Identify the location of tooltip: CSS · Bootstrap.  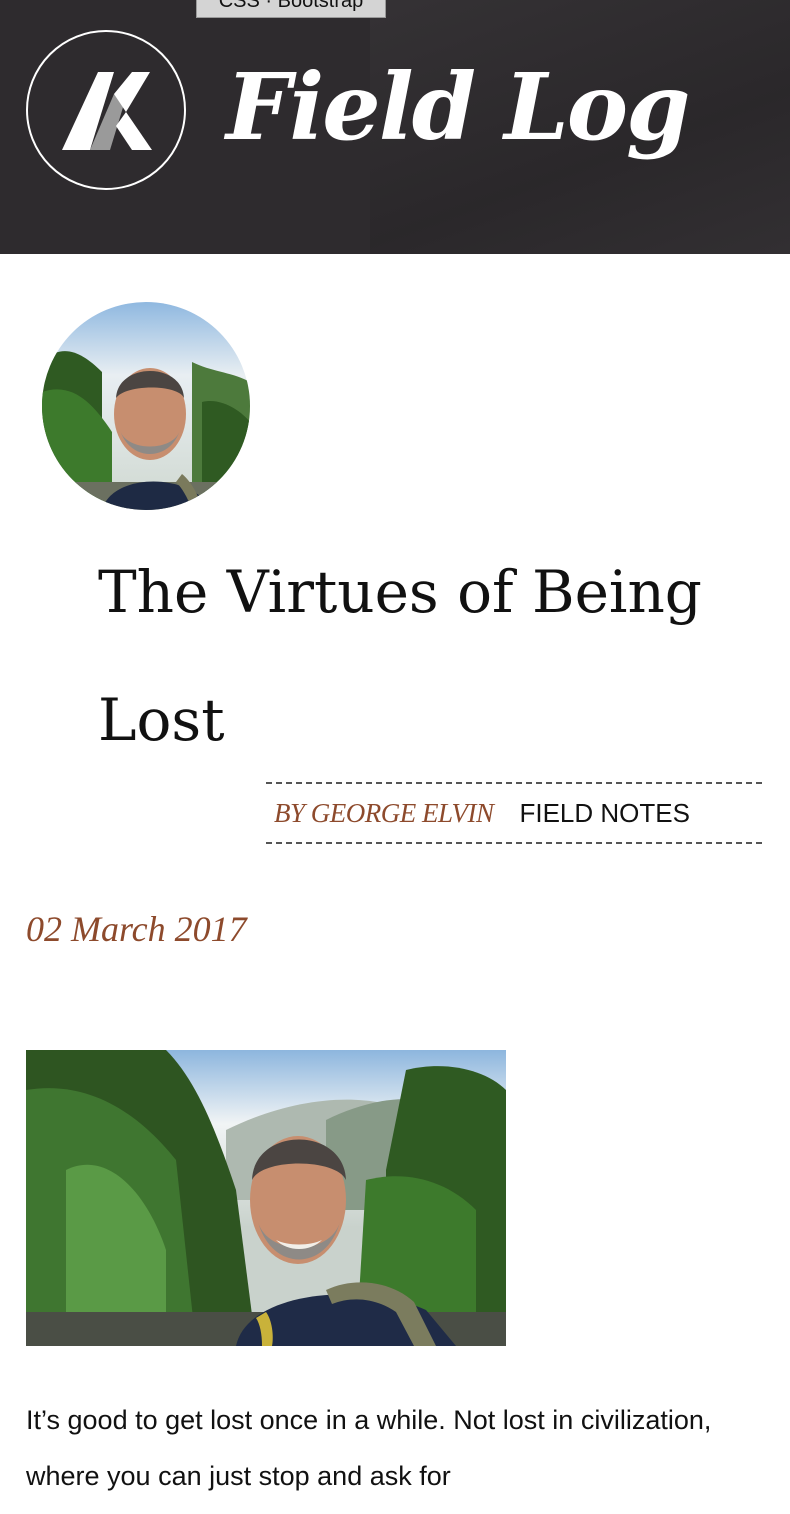
(291, 9).